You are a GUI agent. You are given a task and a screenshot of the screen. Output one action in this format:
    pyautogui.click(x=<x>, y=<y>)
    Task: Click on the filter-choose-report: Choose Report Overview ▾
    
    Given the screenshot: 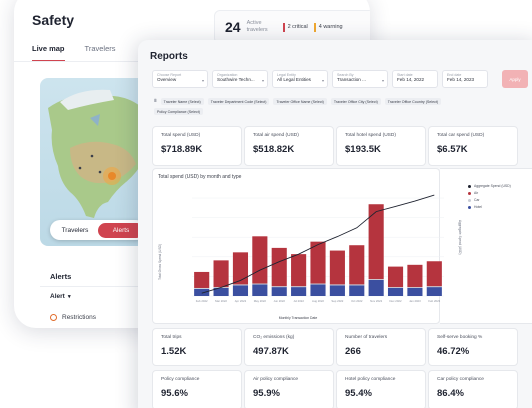 What is the action you would take?
    pyautogui.click(x=180, y=79)
    